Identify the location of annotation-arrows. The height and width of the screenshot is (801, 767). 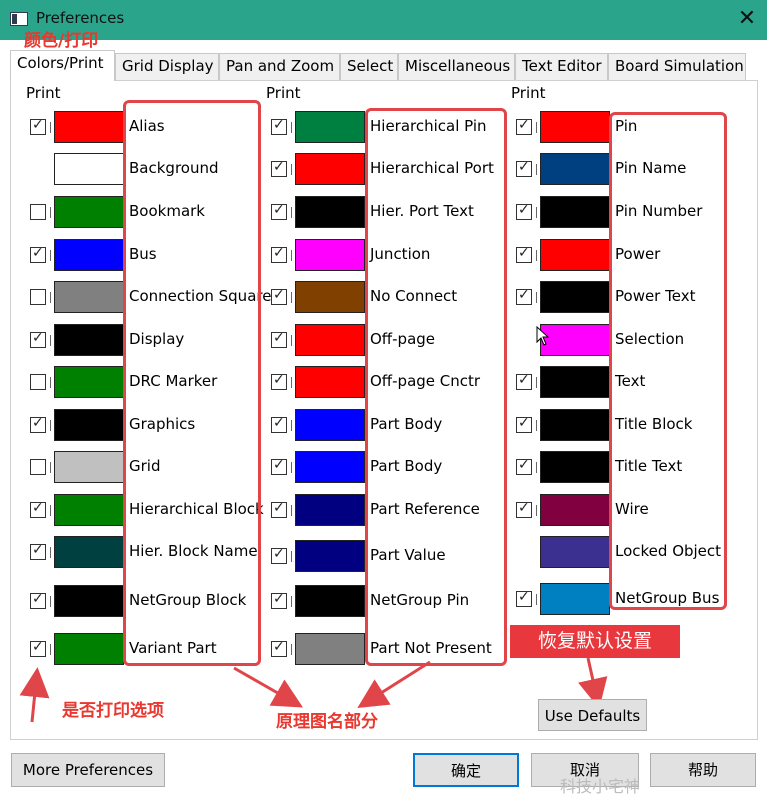
(313, 690).